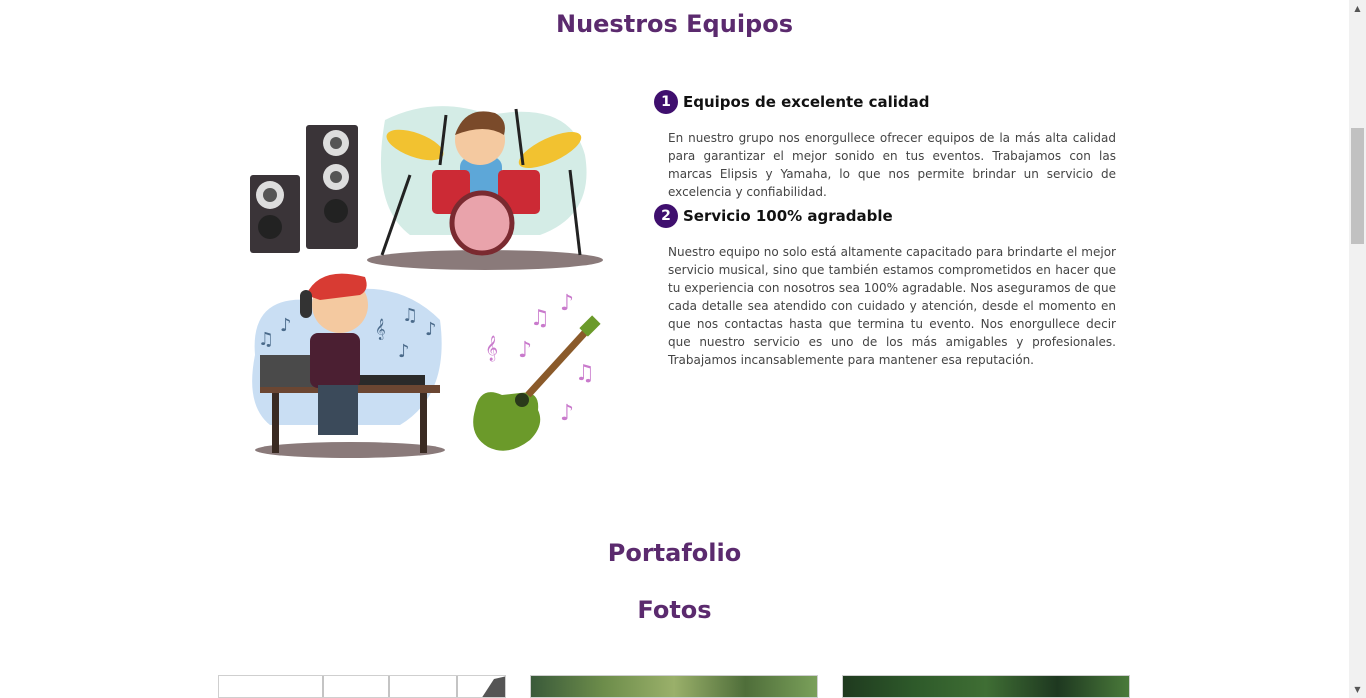 The height and width of the screenshot is (698, 1366). What do you see at coordinates (485, 188) in the screenshot?
I see `drummer-icon` at bounding box center [485, 188].